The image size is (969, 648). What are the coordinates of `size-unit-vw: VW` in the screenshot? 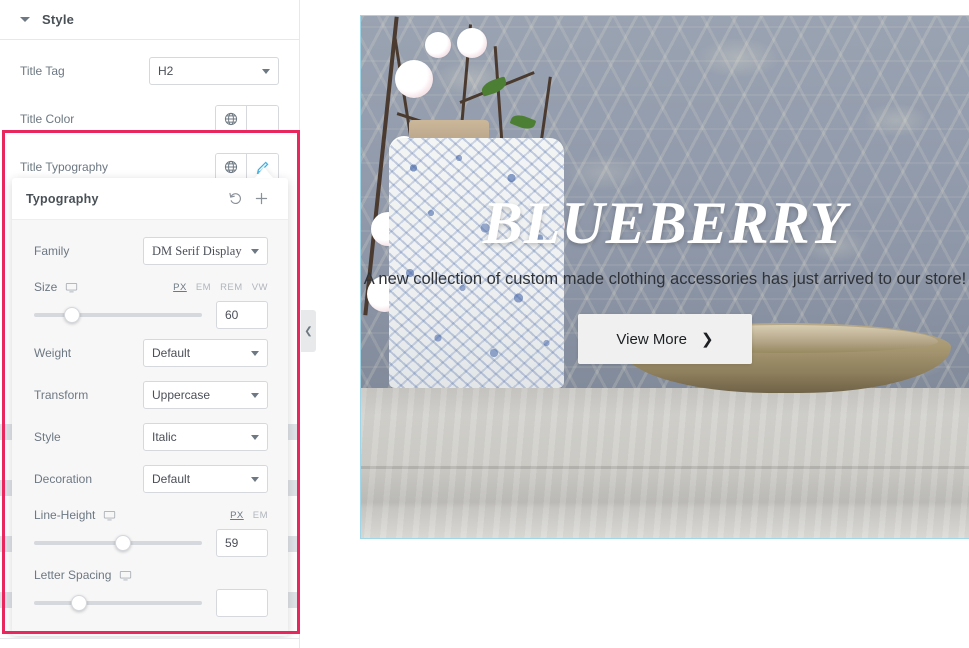 It's located at (260, 287).